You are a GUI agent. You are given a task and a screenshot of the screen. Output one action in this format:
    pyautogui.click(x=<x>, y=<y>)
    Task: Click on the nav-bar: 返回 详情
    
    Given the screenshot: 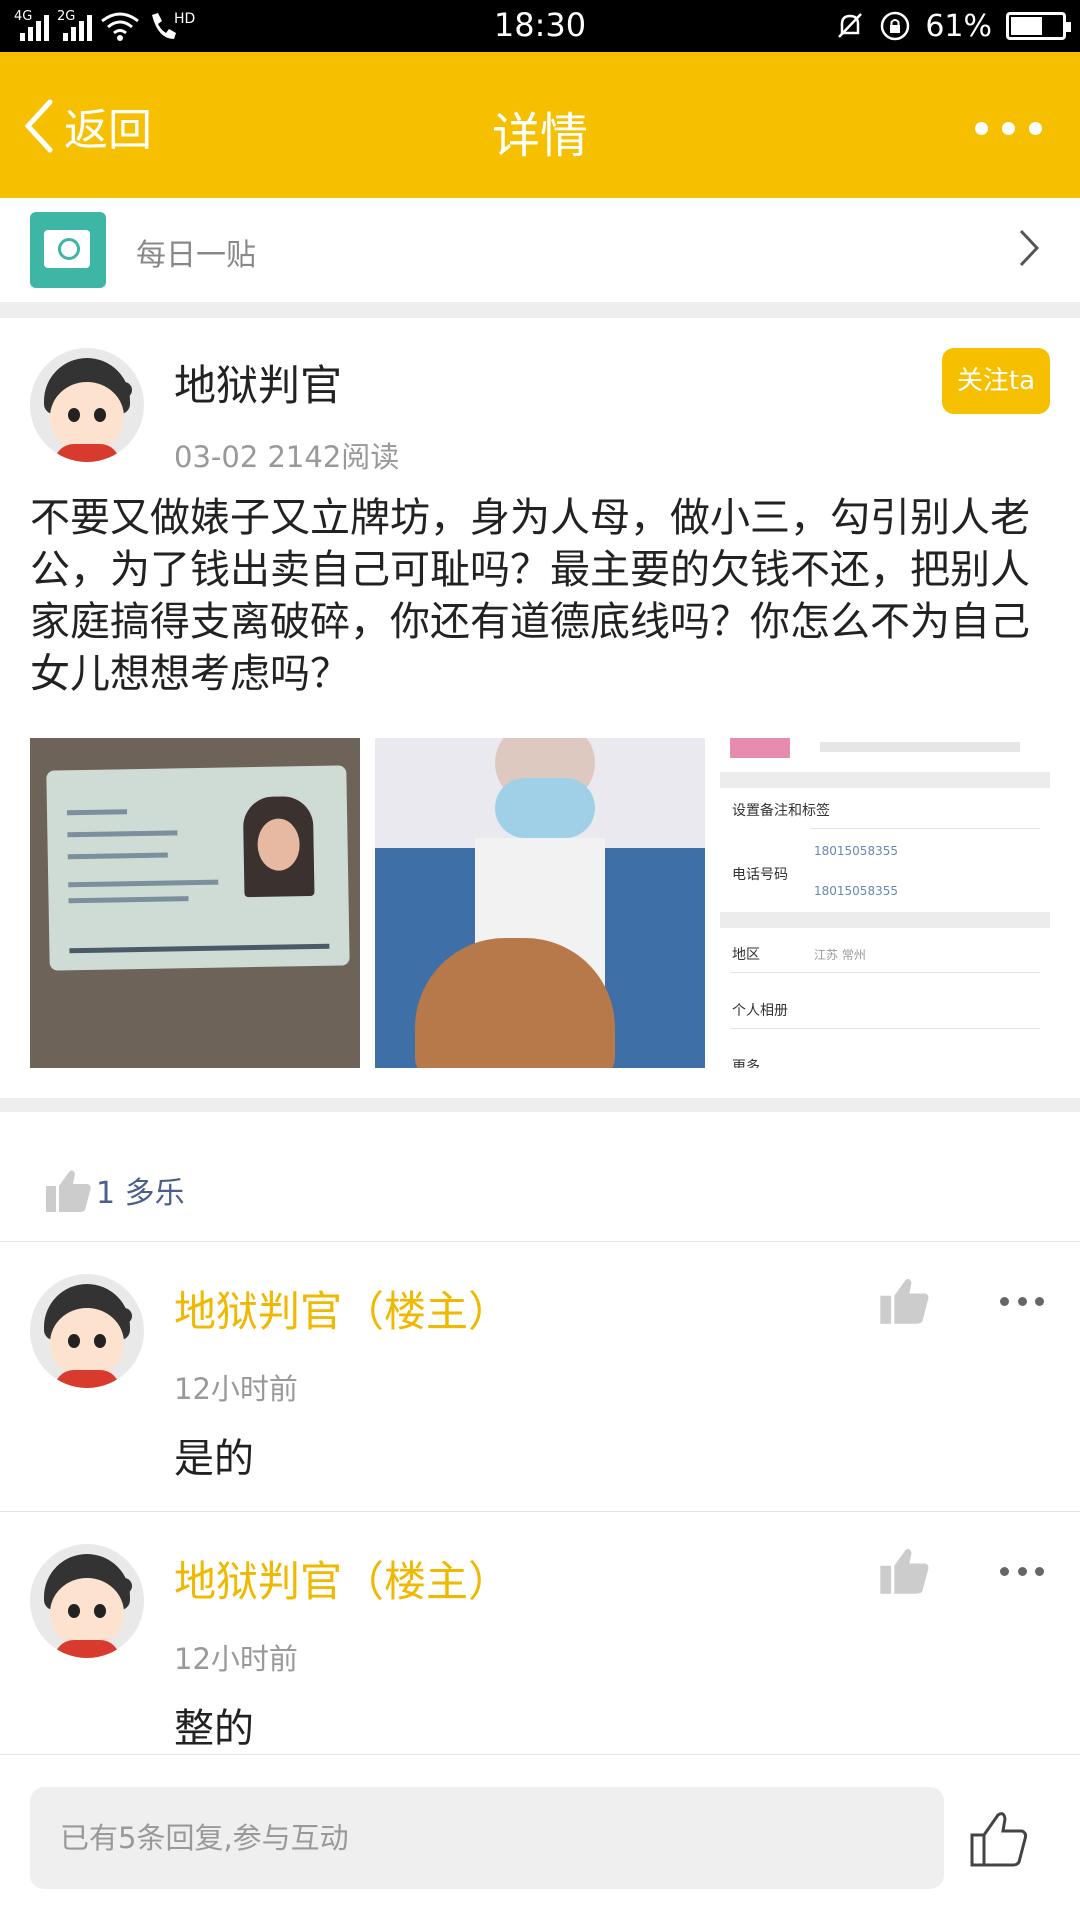 What is the action you would take?
    pyautogui.click(x=540, y=125)
    